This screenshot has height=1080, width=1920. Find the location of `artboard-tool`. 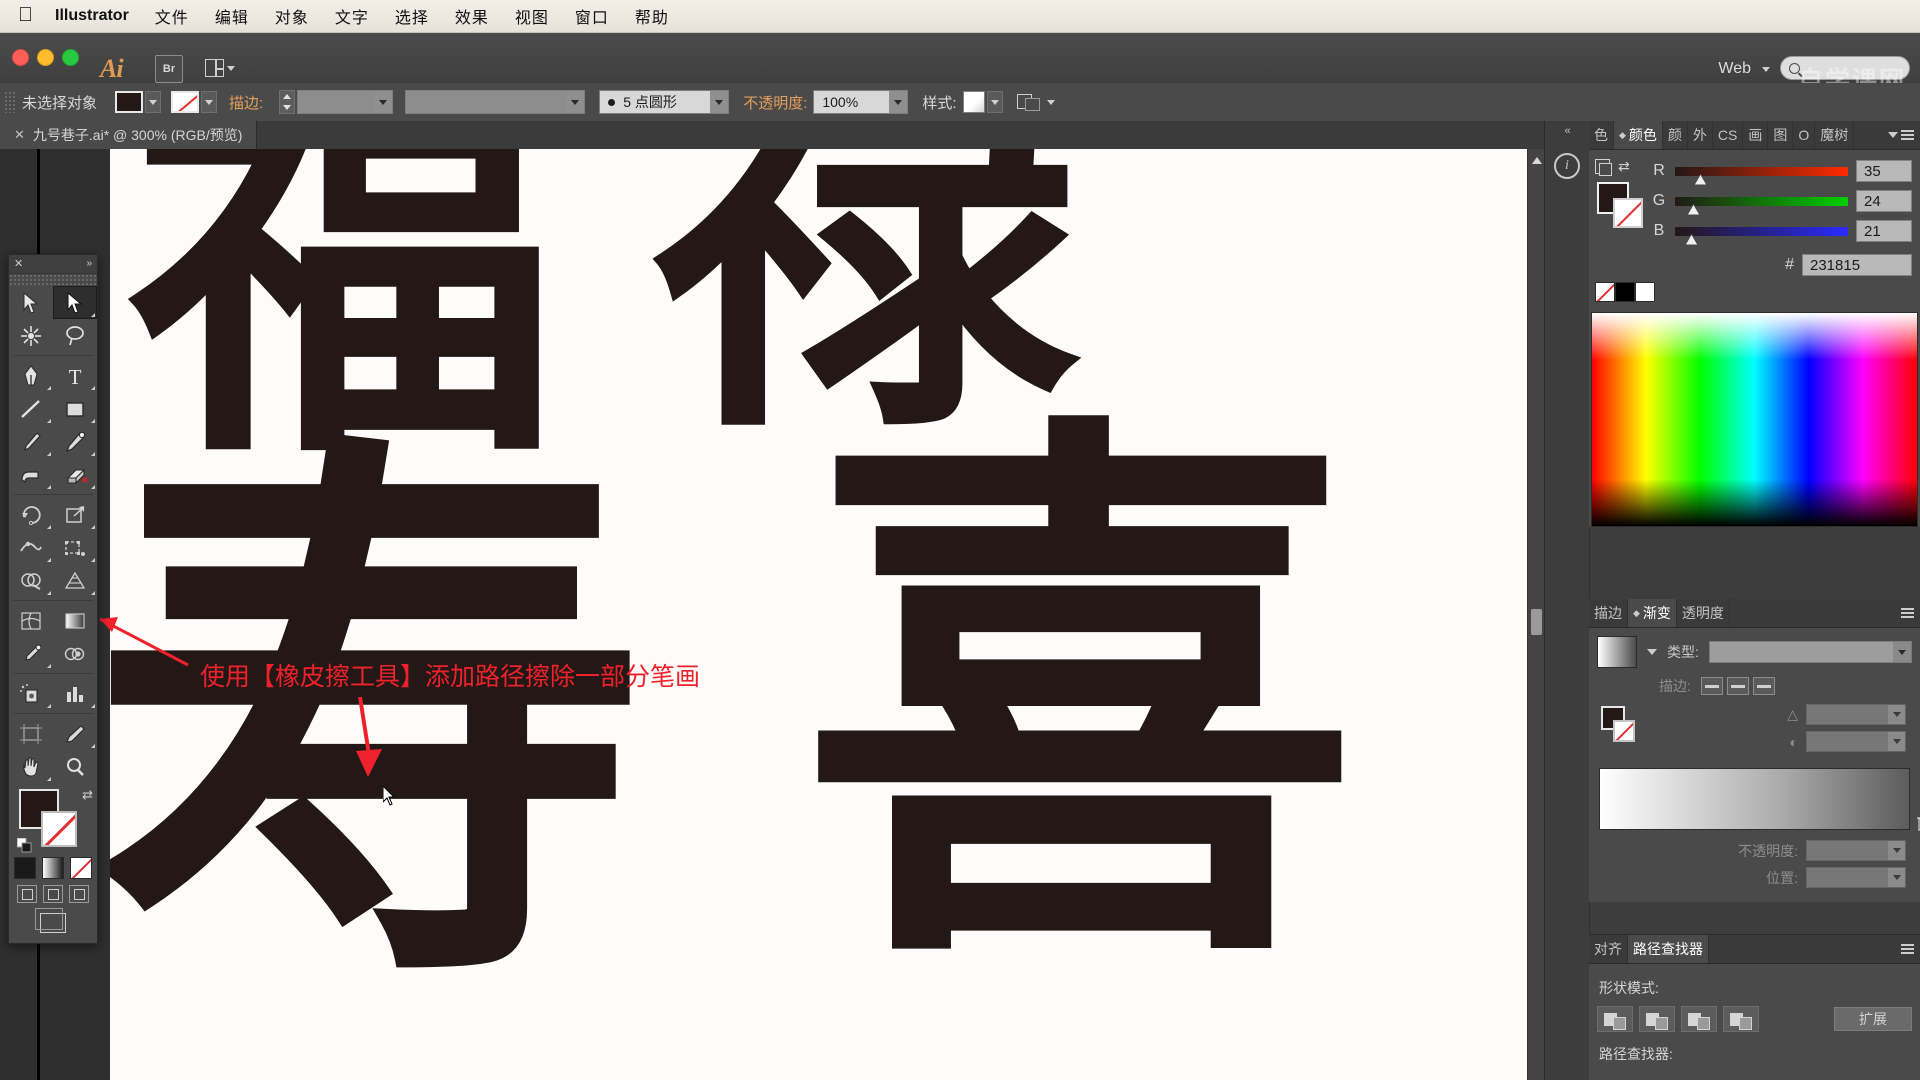

artboard-tool is located at coordinates (31, 733).